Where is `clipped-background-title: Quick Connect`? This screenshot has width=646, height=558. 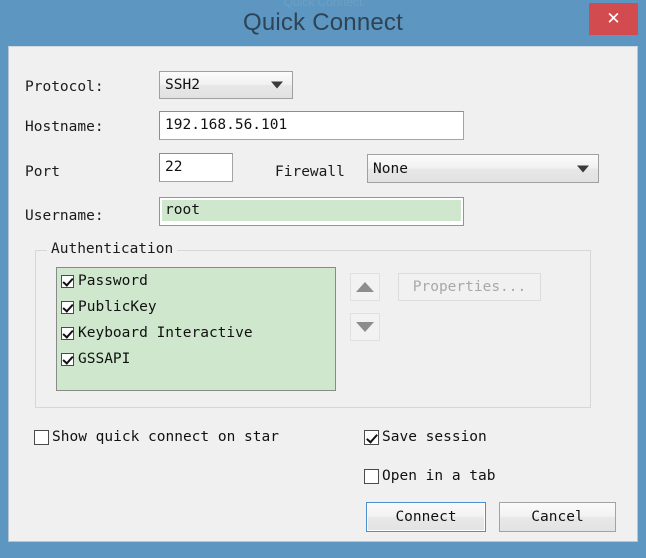
clipped-background-title: Quick Connect is located at coordinates (323, 4).